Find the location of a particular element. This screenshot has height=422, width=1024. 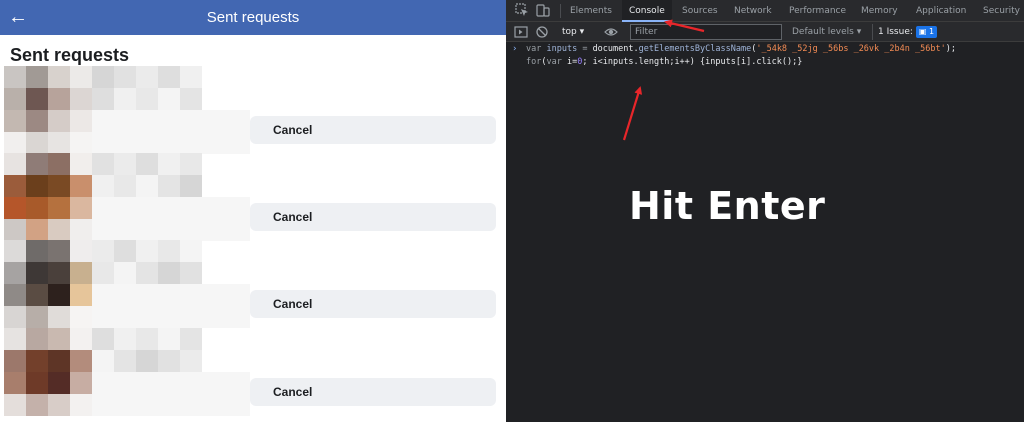

toolbar-divider is located at coordinates (560, 11).